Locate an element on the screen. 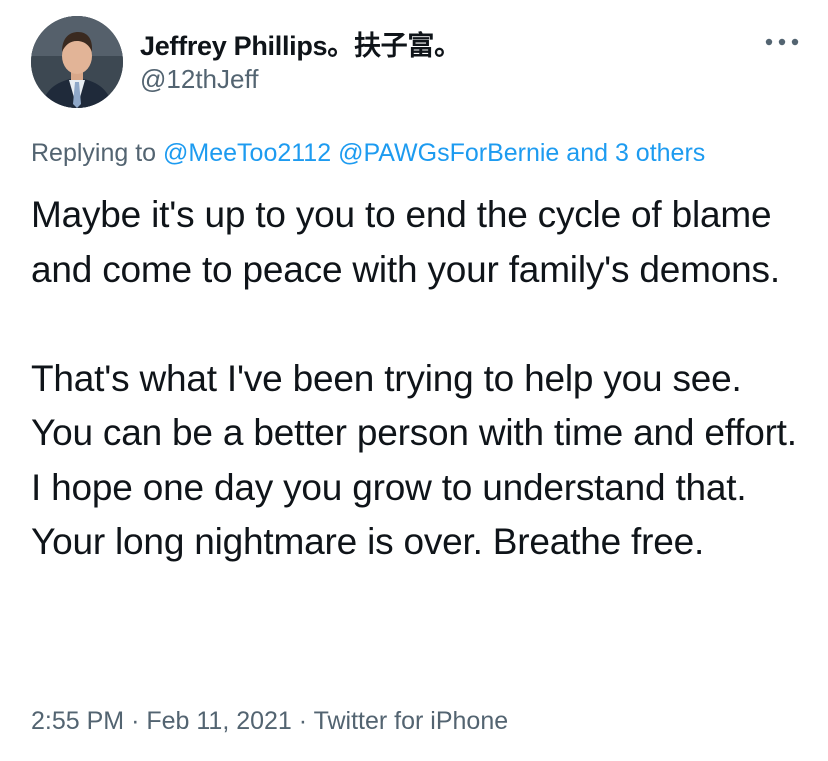 The height and width of the screenshot is (761, 828). author-handle: @12thJeff is located at coordinates (199, 79).